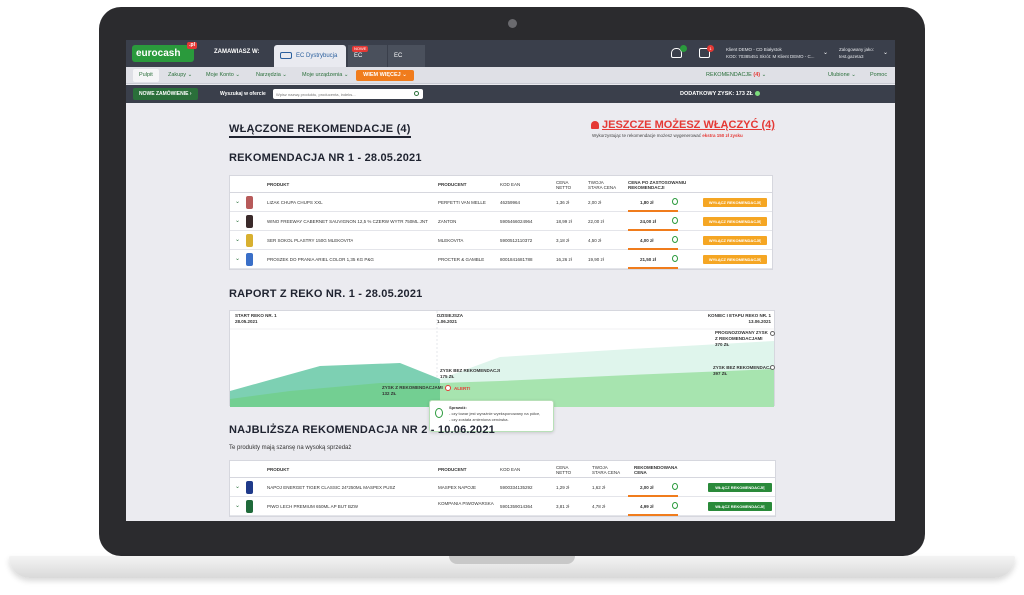  I want to click on nav-item-narzedzia: Narzędzia ⌄, so click(271, 75).